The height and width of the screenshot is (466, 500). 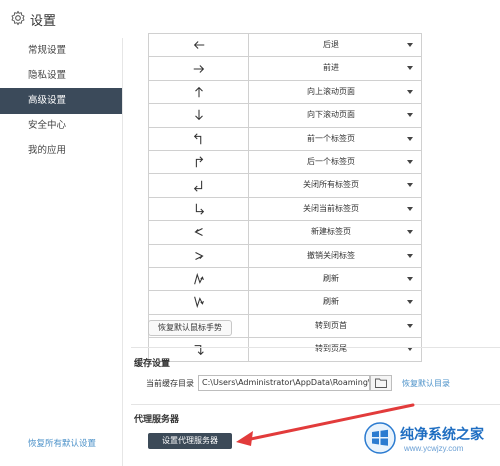 I want to click on folder-icon, so click(x=381, y=383).